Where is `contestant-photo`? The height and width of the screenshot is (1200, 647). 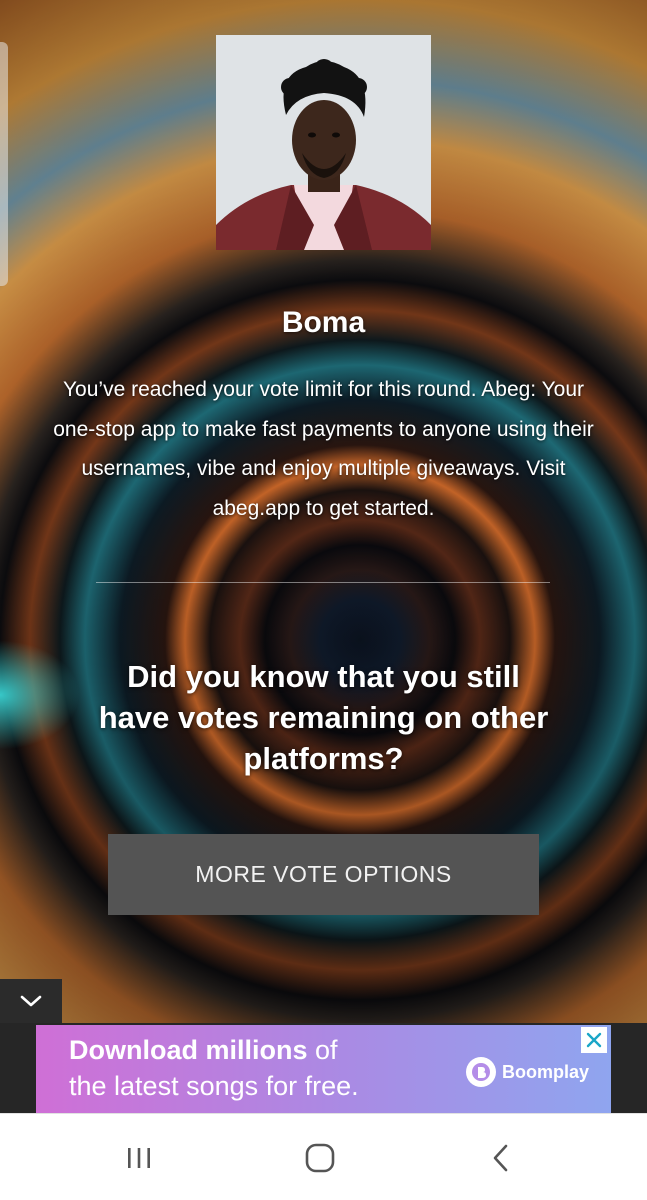
contestant-photo is located at coordinates (323, 142).